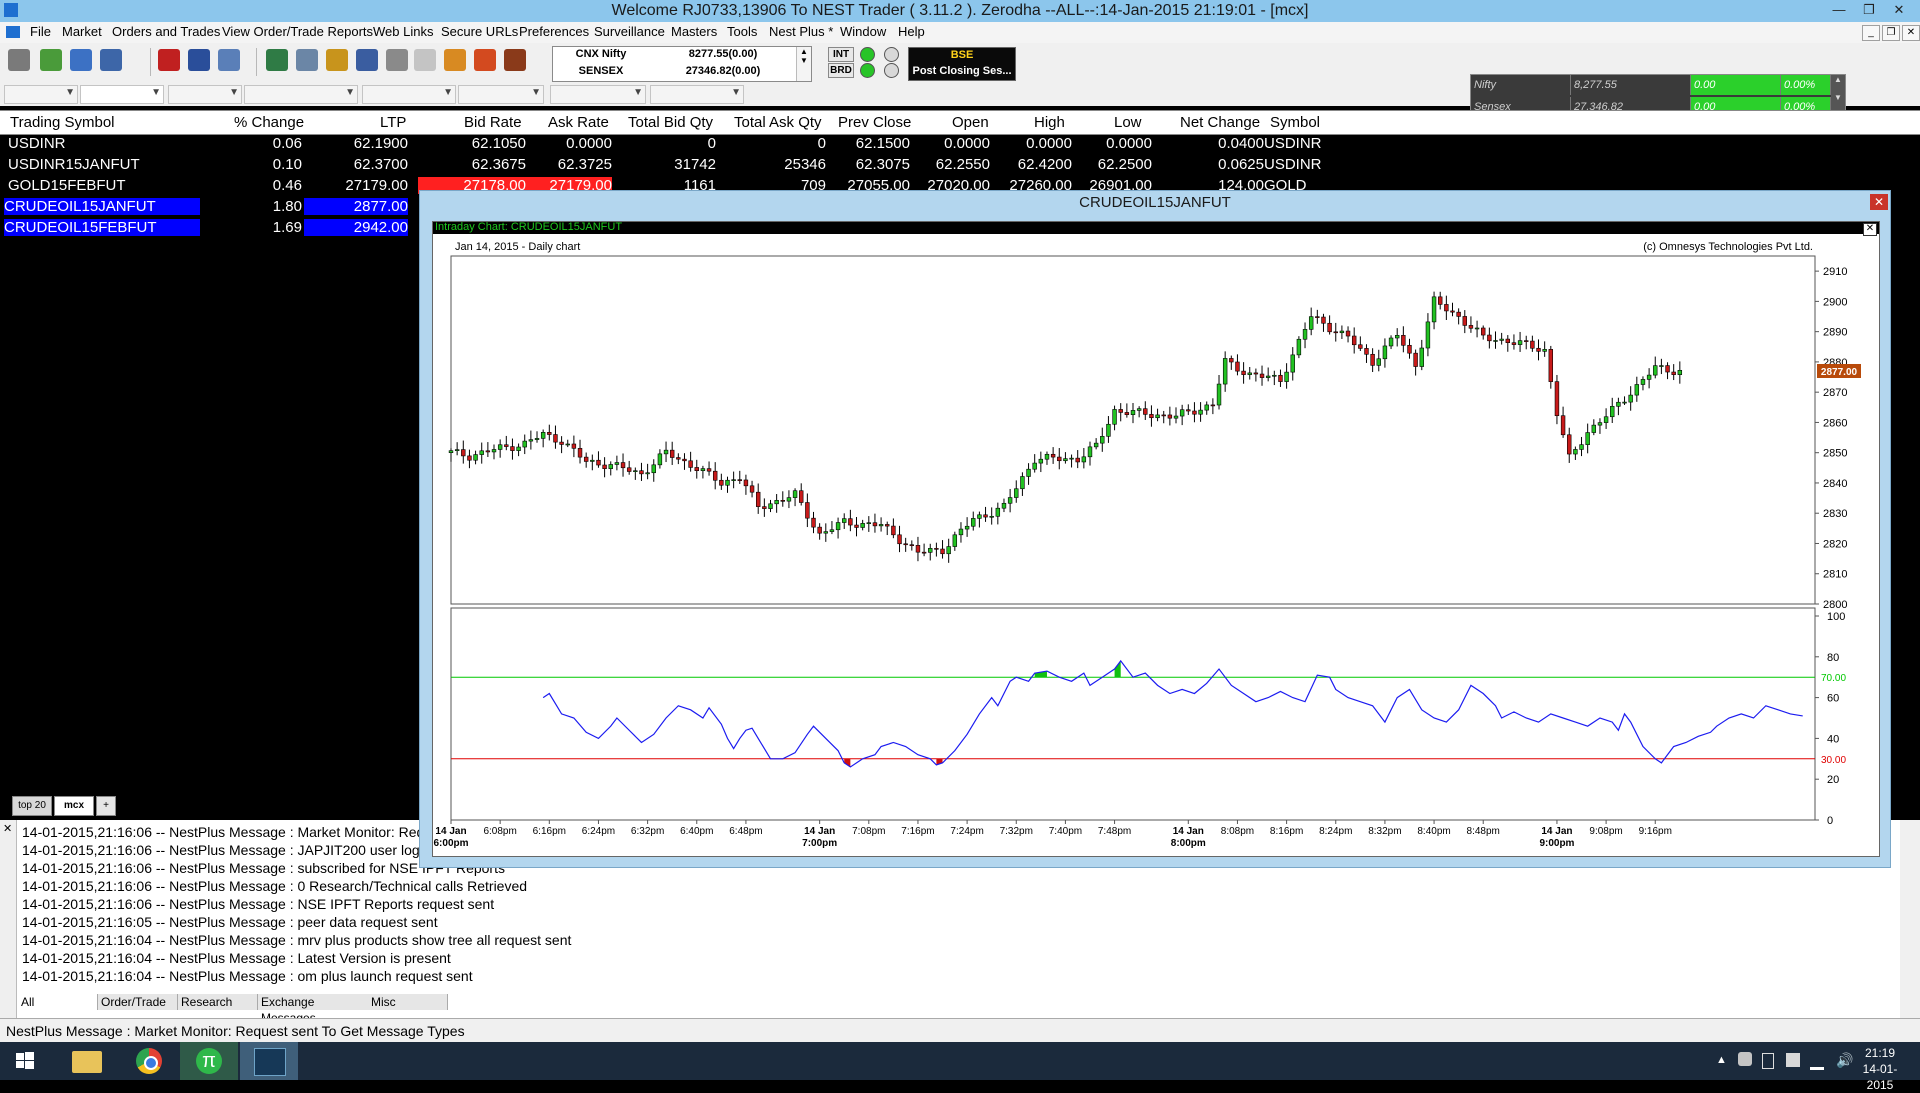 The height and width of the screenshot is (1093, 1920). I want to click on wifi-icon, so click(1817, 1061).